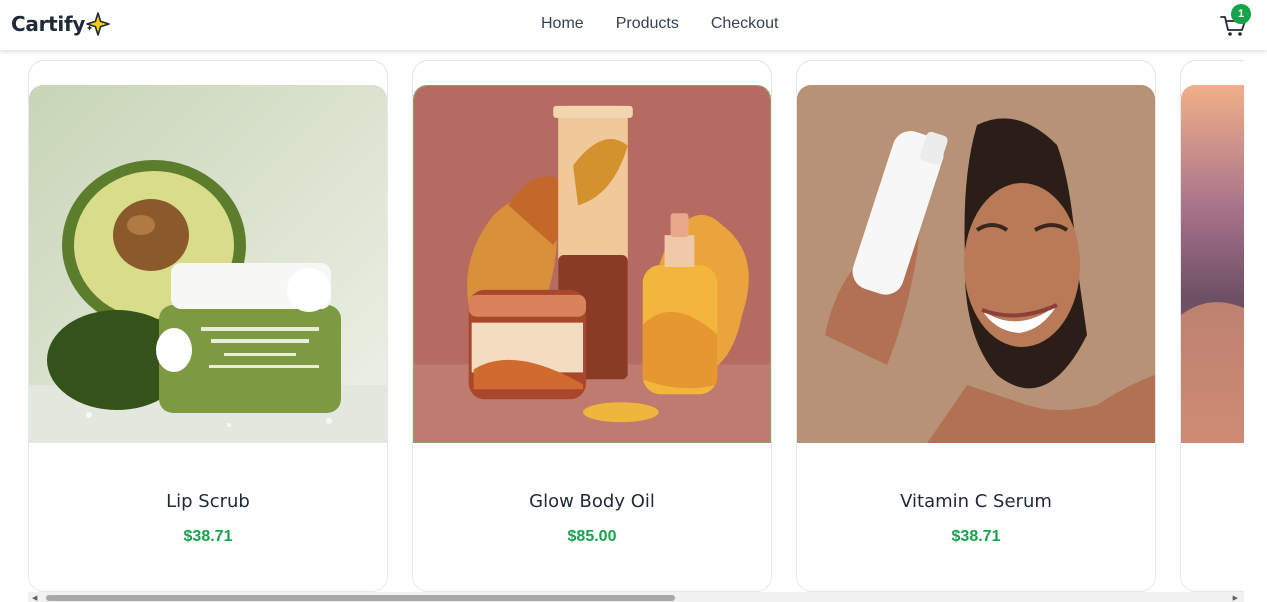  I want to click on product-card, so click(1212, 326).